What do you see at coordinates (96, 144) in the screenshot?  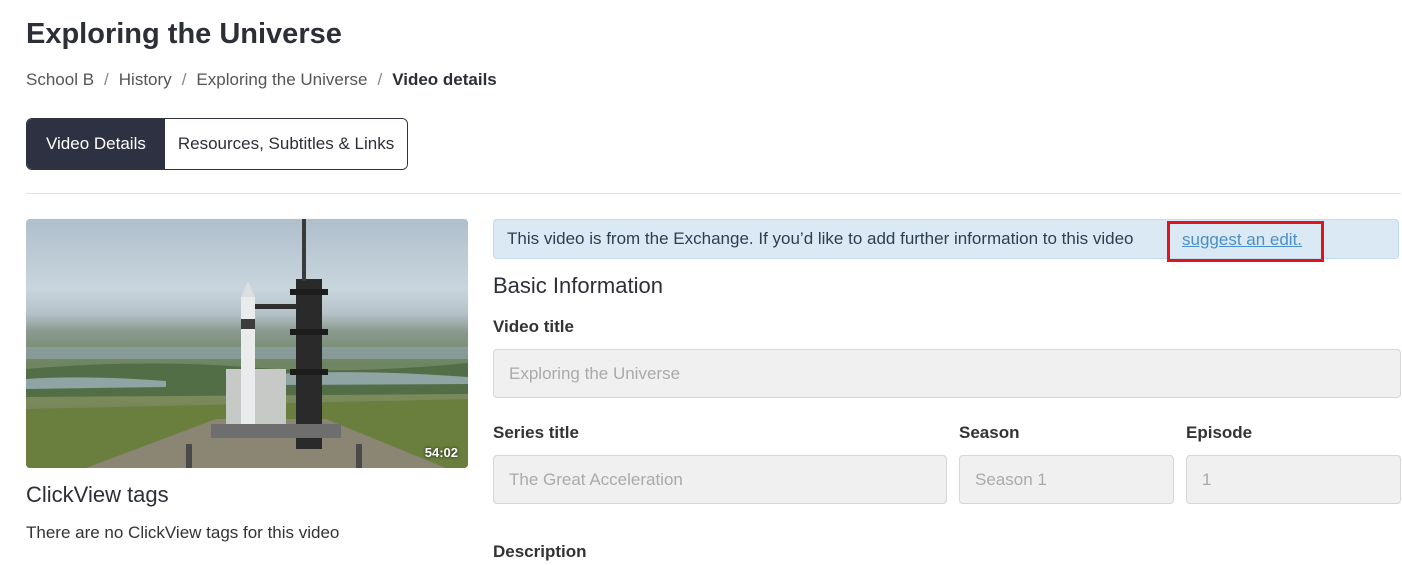 I see `tab-video-details: Video Details` at bounding box center [96, 144].